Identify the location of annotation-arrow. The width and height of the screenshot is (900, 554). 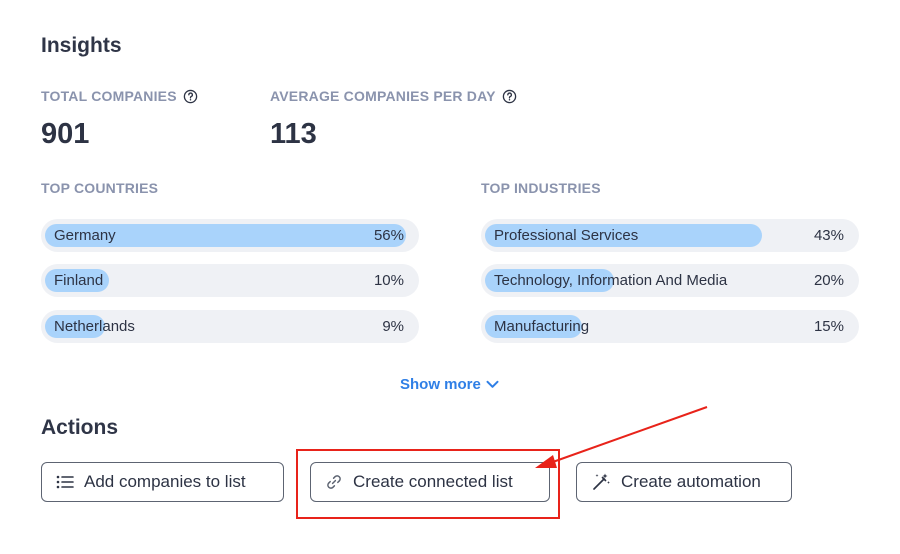
(621, 437).